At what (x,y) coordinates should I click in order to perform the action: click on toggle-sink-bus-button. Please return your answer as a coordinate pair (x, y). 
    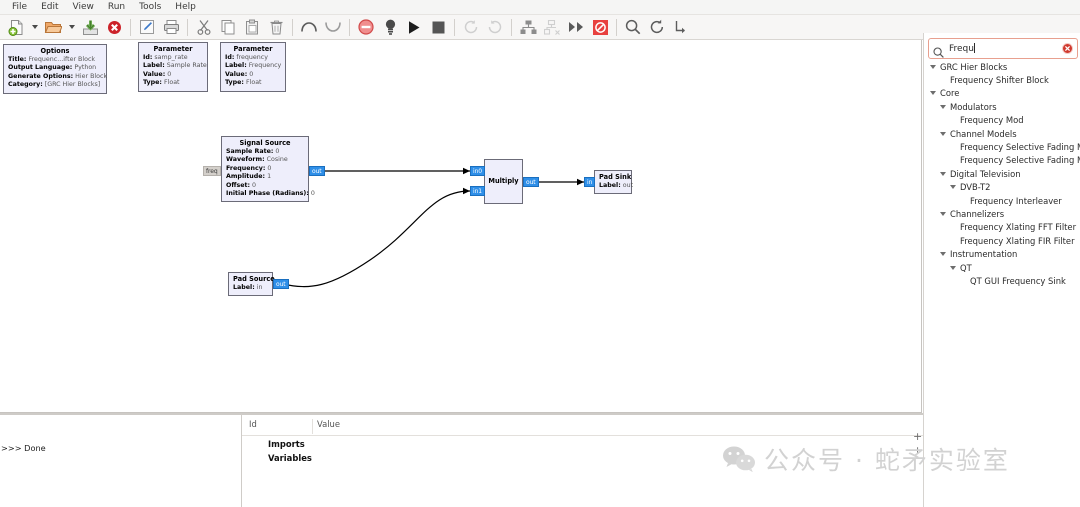
    Looking at the image, I should click on (600, 27).